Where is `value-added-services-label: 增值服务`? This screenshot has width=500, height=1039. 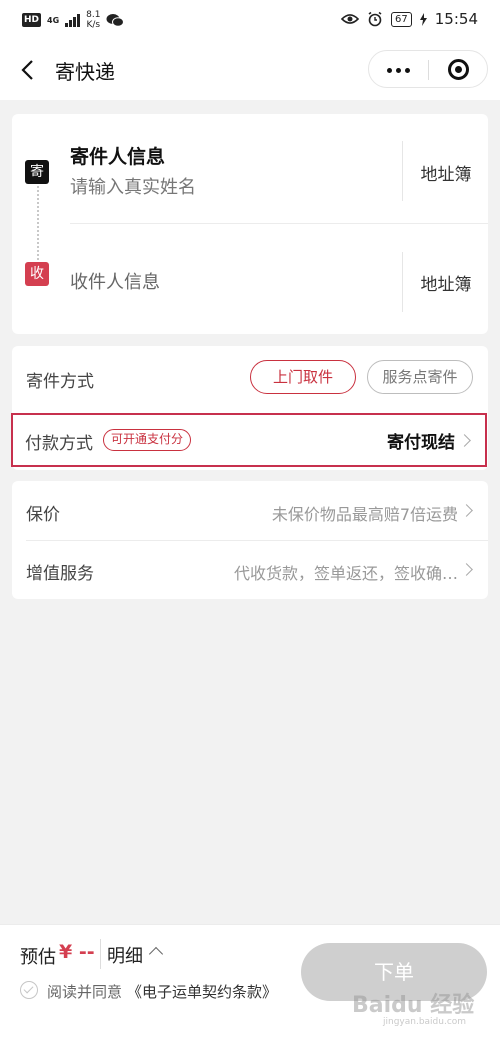
value-added-services-label: 增值服务 is located at coordinates (60, 574).